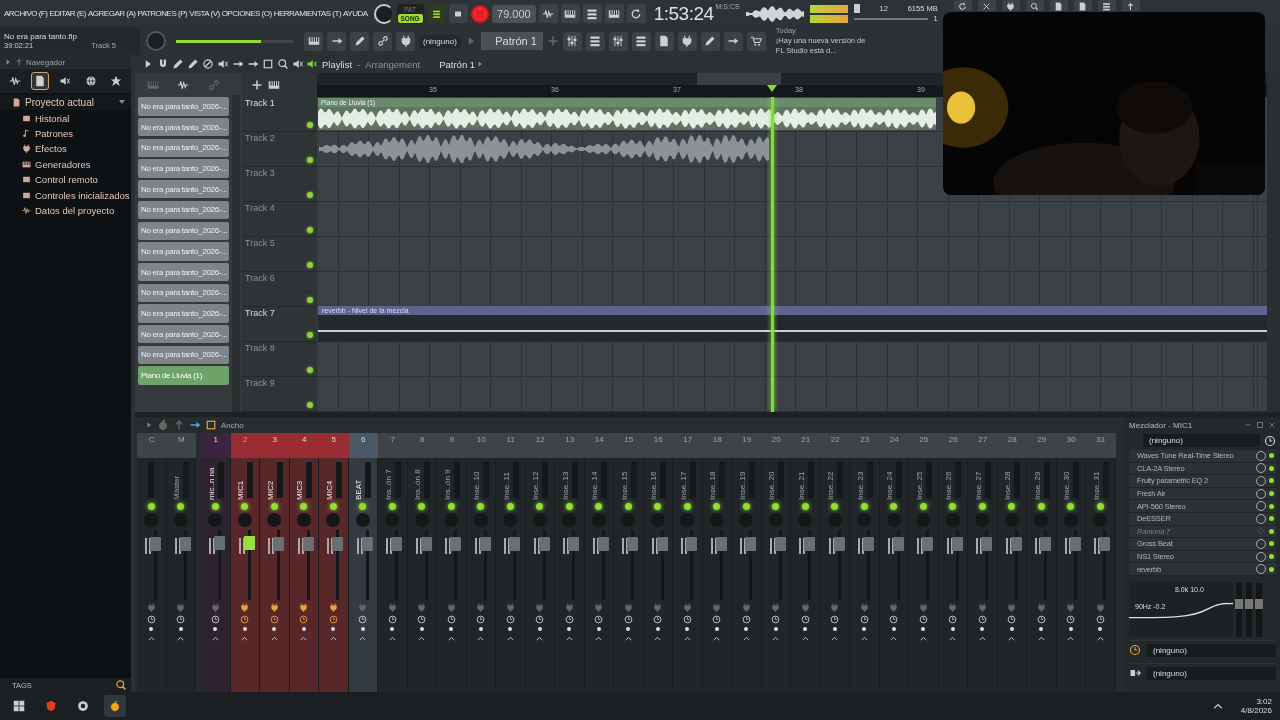 Image resolution: width=1280 pixels, height=720 pixels. What do you see at coordinates (599, 445) in the screenshot?
I see `strip-header: 14` at bounding box center [599, 445].